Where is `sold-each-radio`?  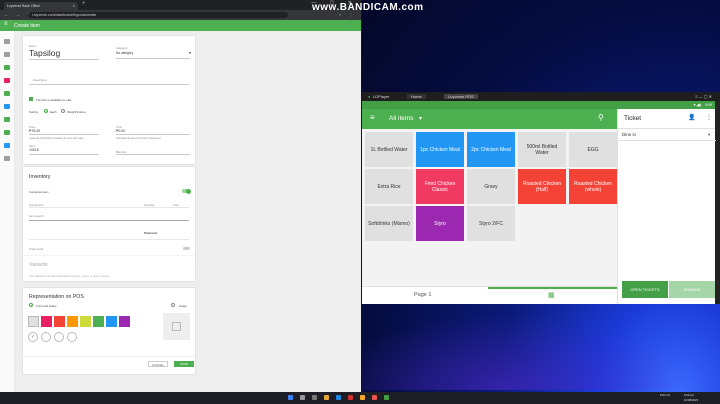 sold-each-radio is located at coordinates (46, 111).